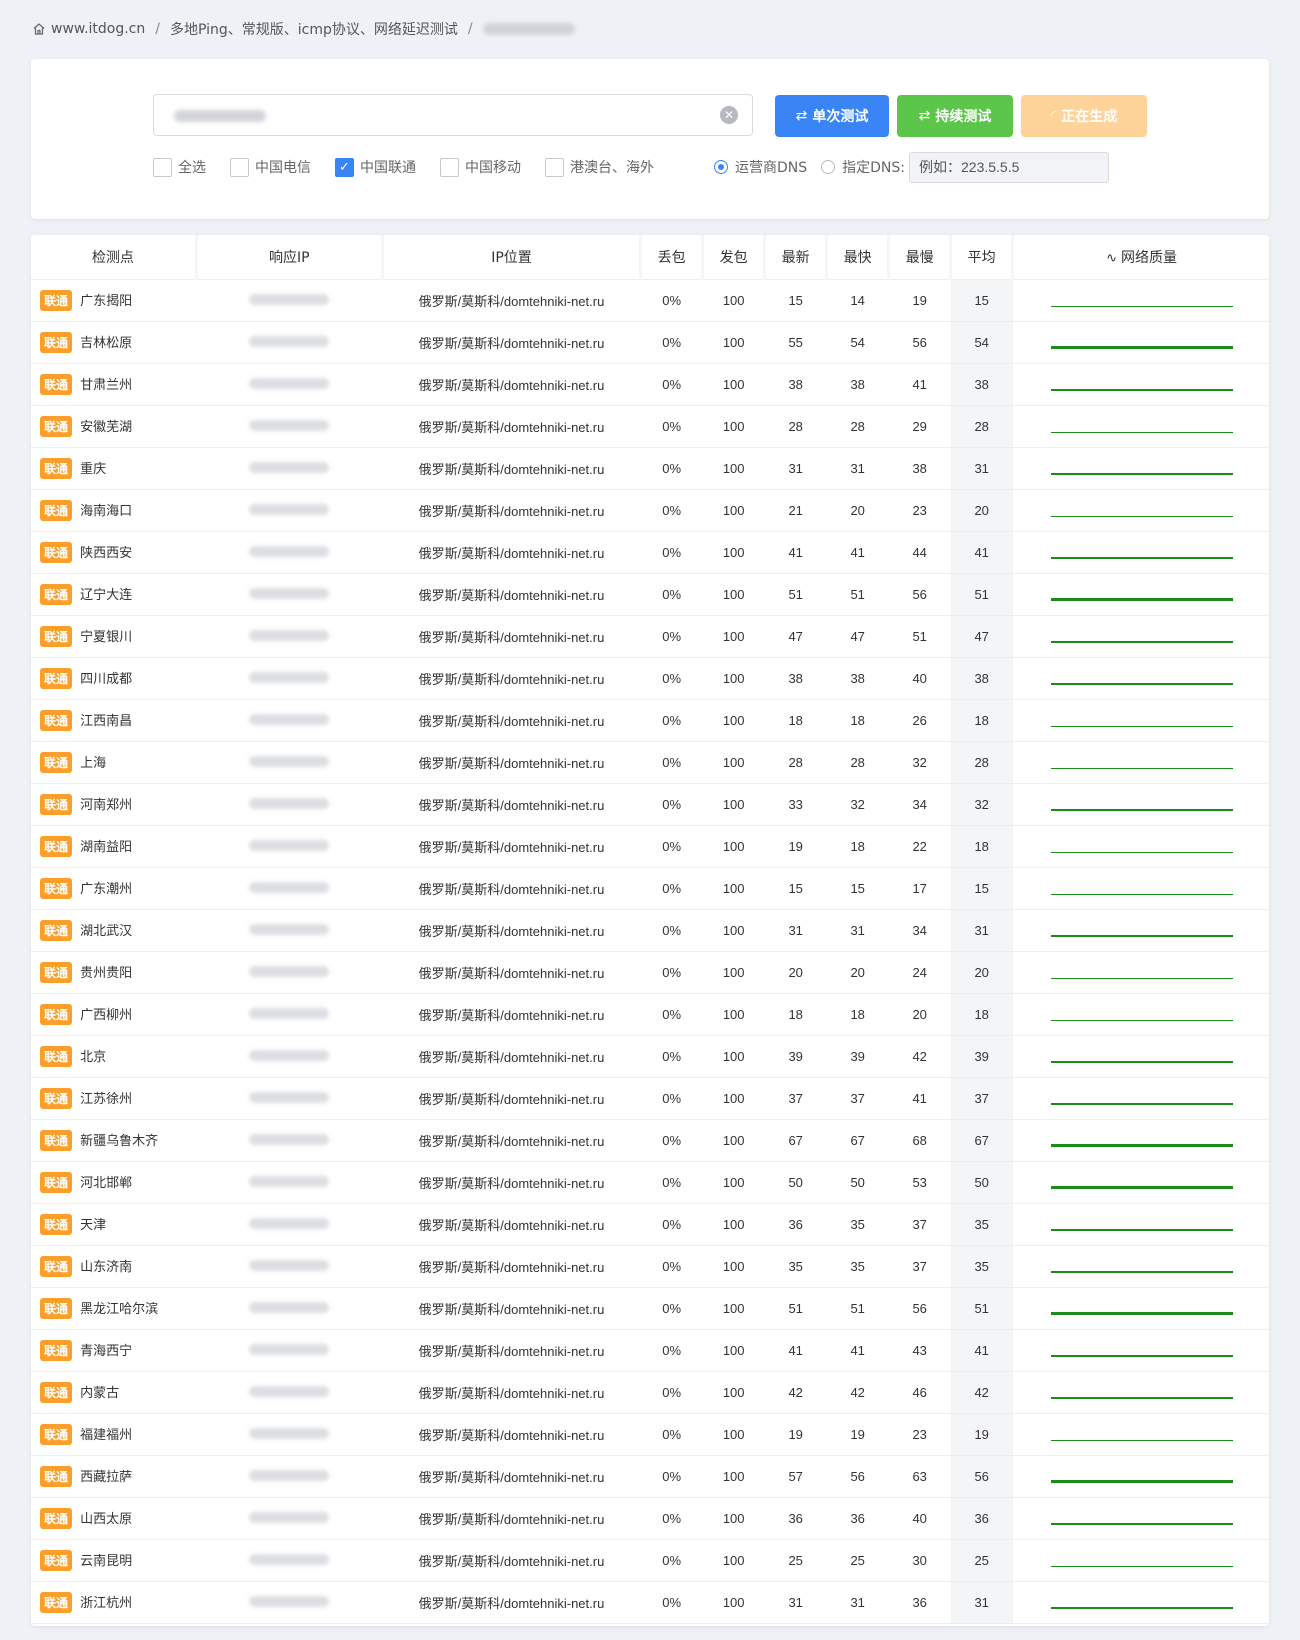  Describe the element at coordinates (1009, 167) in the screenshot. I see `custom-dns-input: 例如：223.5.5.5` at that location.